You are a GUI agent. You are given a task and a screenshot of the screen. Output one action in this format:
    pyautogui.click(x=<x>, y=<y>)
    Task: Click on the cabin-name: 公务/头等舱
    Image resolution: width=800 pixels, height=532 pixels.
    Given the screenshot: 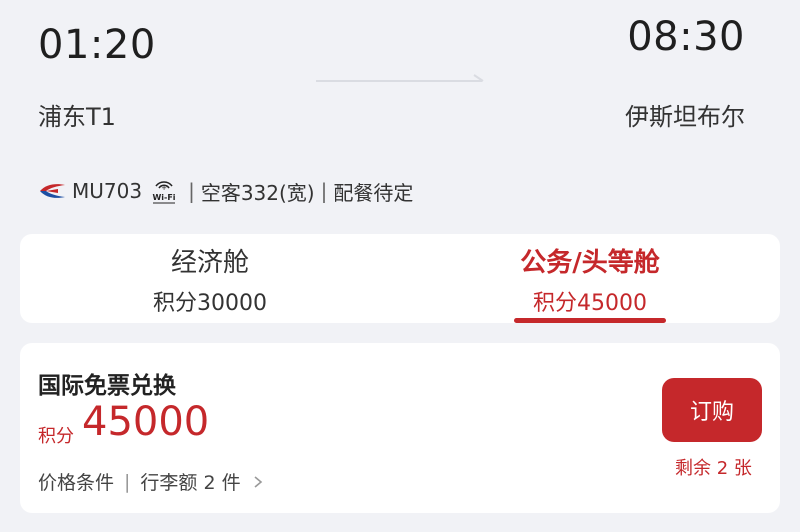 What is the action you would take?
    pyautogui.click(x=590, y=263)
    